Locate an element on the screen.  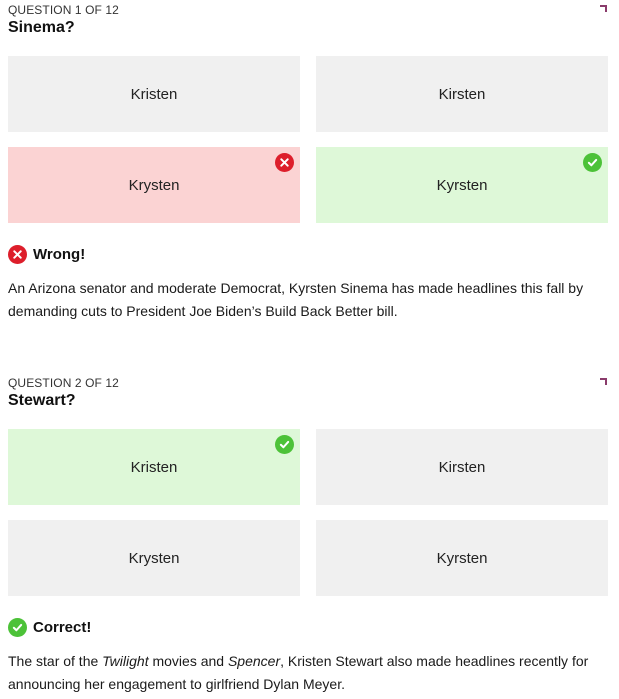
result-feedback: Correct! is located at coordinates (49, 627).